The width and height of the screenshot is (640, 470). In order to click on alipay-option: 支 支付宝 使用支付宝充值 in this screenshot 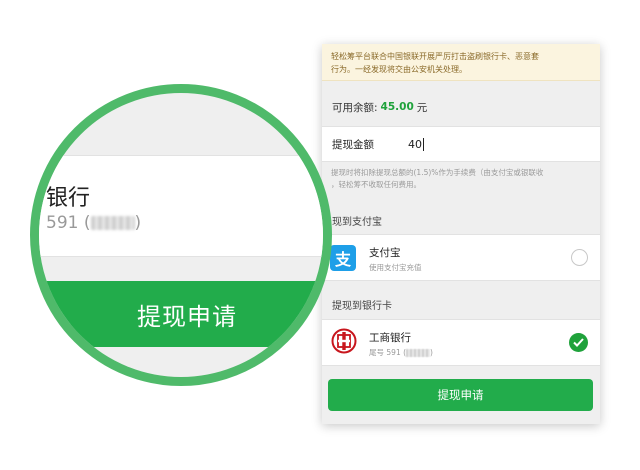, I will do `click(461, 257)`.